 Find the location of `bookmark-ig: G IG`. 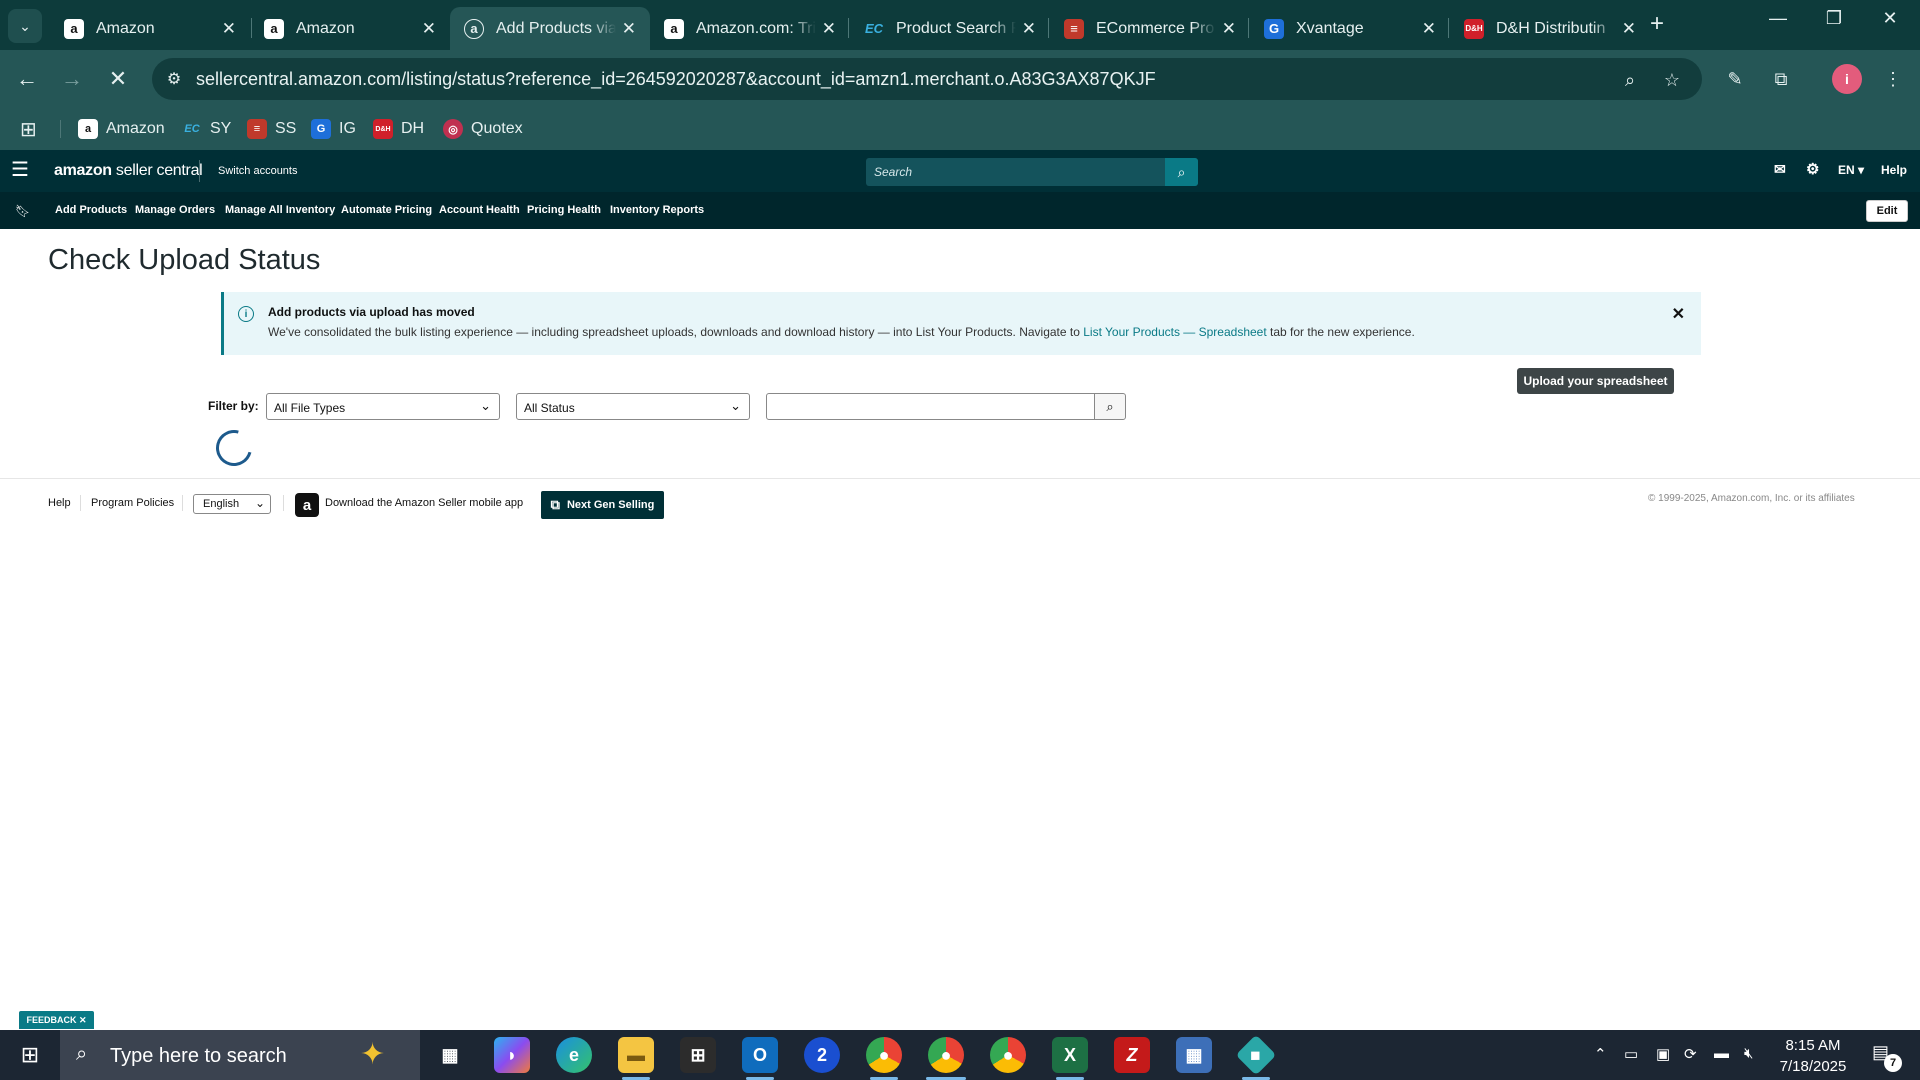

bookmark-ig: G IG is located at coordinates (333, 129).